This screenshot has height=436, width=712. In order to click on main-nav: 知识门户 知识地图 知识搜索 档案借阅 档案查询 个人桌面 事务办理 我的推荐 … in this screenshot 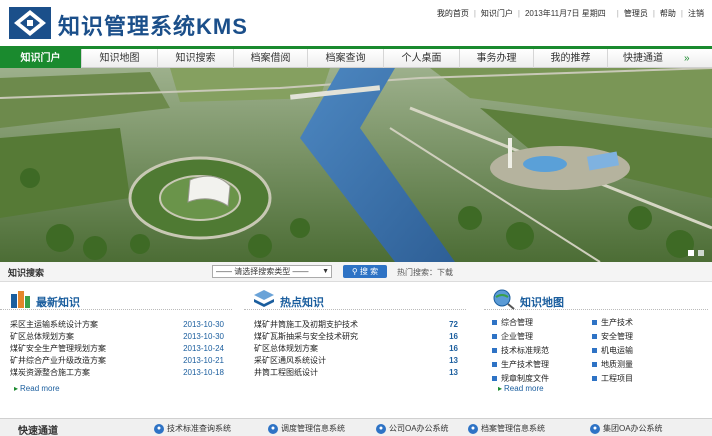, I will do `click(356, 57)`.